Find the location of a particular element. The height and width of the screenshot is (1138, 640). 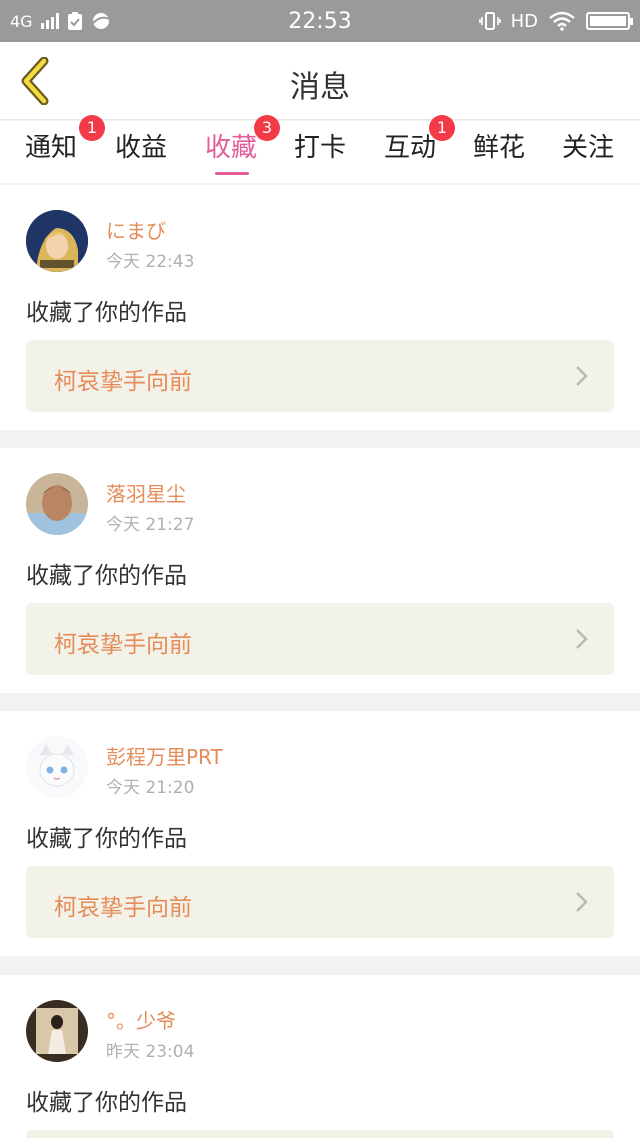

battery-icon is located at coordinates (609, 21).